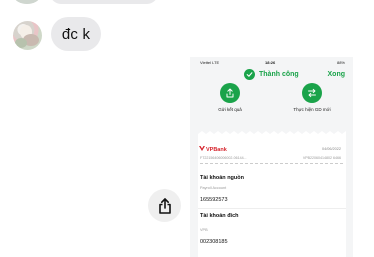 This screenshot has width=374, height=257. I want to click on done-button: Xong, so click(337, 74).